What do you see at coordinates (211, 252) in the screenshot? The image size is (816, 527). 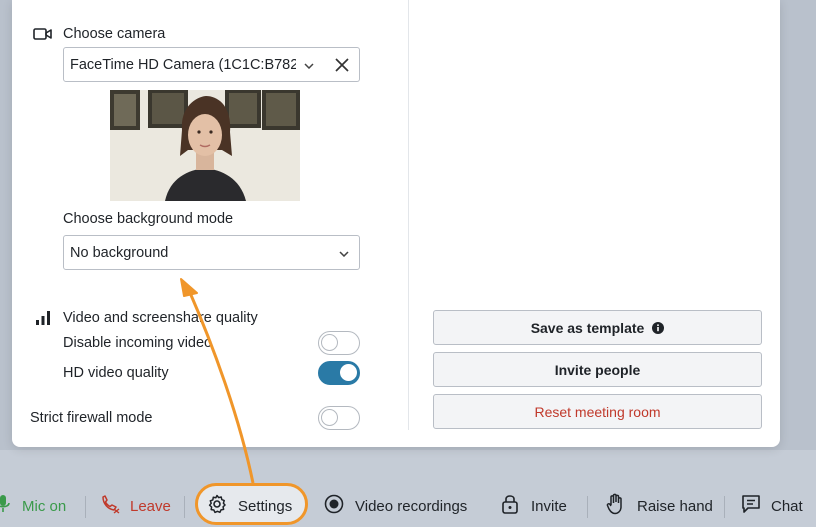 I see `background-mode-select: No background` at bounding box center [211, 252].